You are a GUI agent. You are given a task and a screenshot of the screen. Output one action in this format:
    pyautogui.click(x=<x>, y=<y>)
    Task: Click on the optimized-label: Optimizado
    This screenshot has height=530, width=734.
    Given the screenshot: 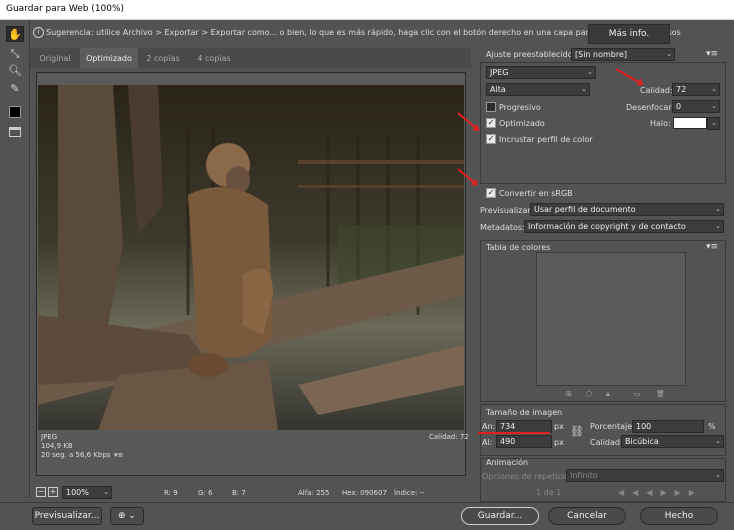 What is the action you would take?
    pyautogui.click(x=522, y=123)
    